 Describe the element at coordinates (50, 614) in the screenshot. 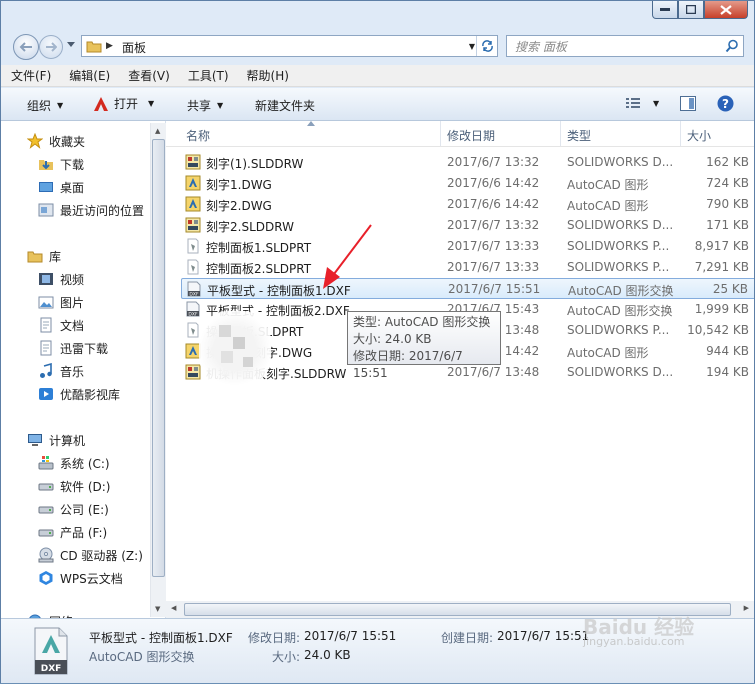

I see `nav-network: 网络` at that location.